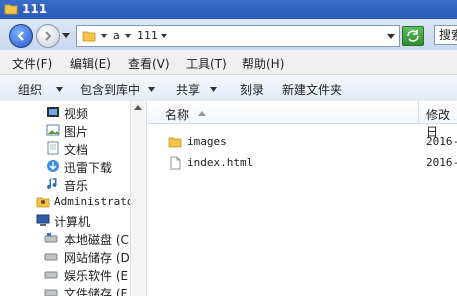 This screenshot has width=457, height=296. Describe the element at coordinates (391, 36) in the screenshot. I see `address-dropdown-icon` at that location.